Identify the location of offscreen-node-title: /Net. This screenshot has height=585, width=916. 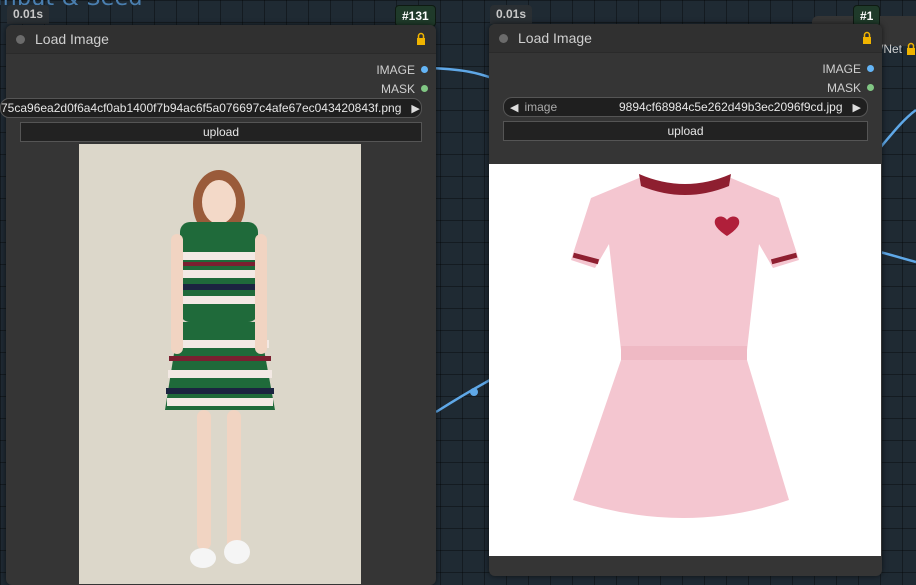
(891, 49).